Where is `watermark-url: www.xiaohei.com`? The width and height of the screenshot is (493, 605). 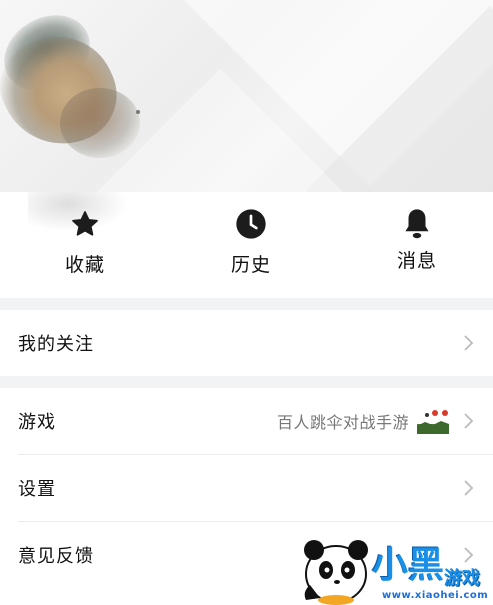
watermark-url: www.xiaohei.com is located at coordinates (435, 595).